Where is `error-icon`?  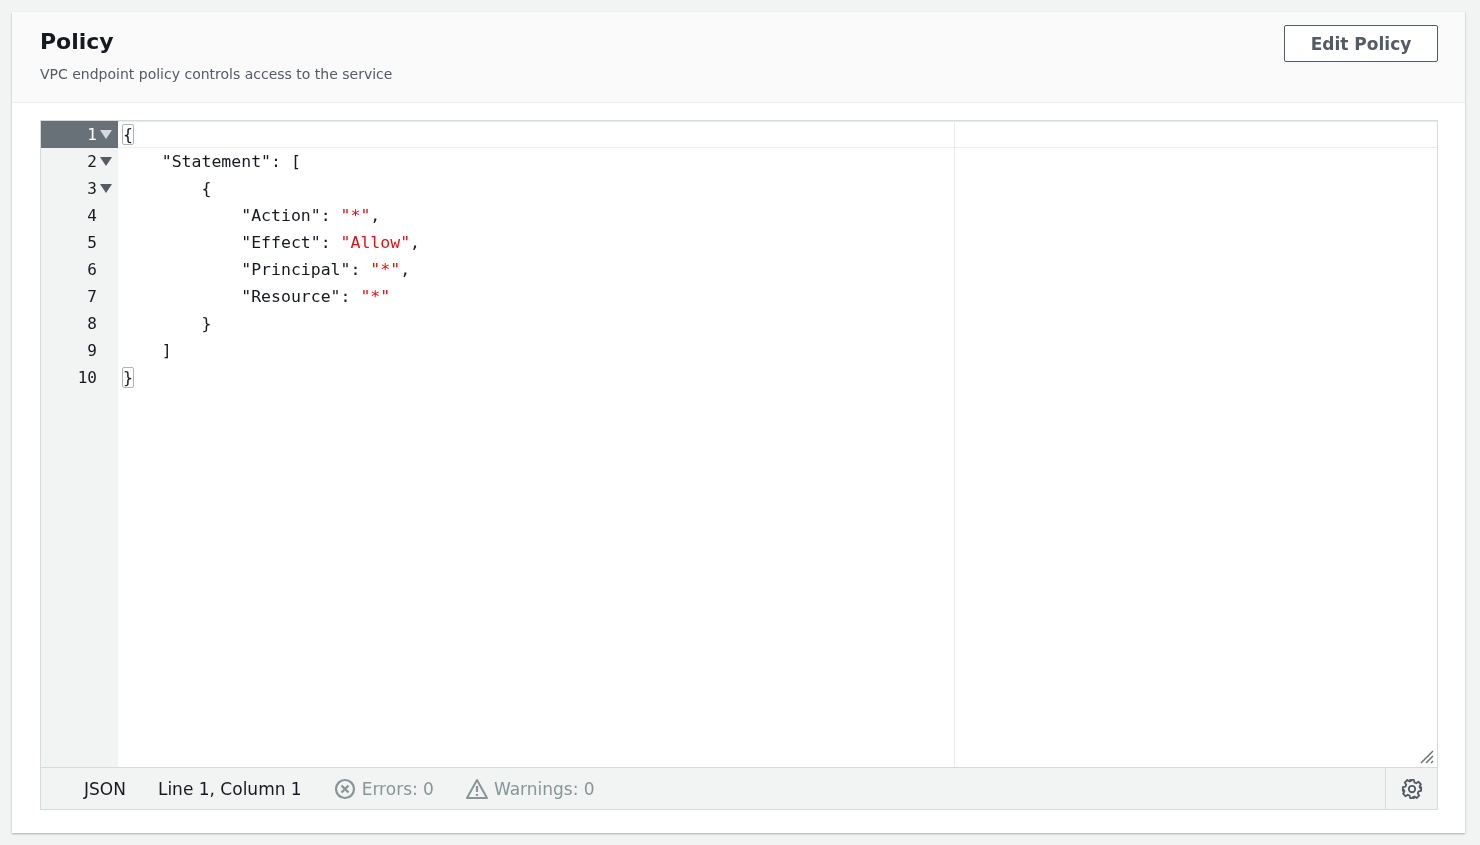
error-icon is located at coordinates (344, 788).